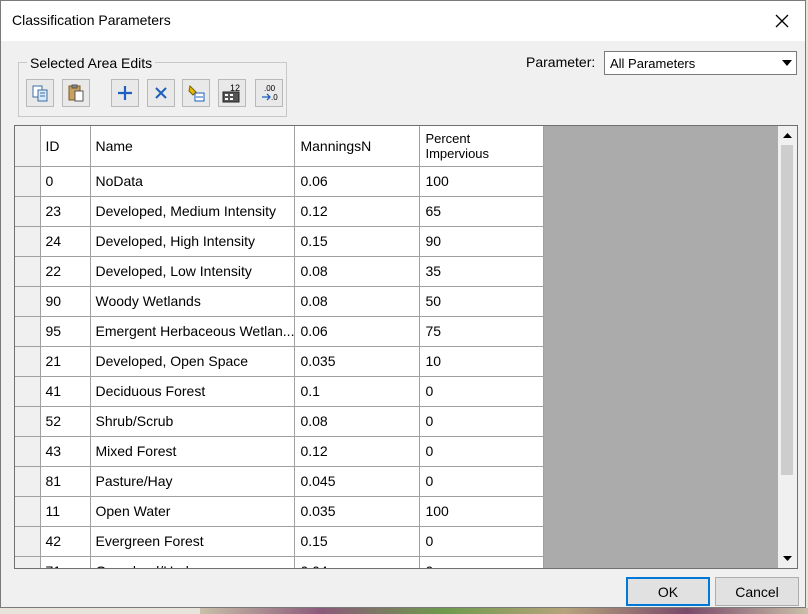 This screenshot has width=808, height=614. I want to click on calculator-button: 12, so click(232, 93).